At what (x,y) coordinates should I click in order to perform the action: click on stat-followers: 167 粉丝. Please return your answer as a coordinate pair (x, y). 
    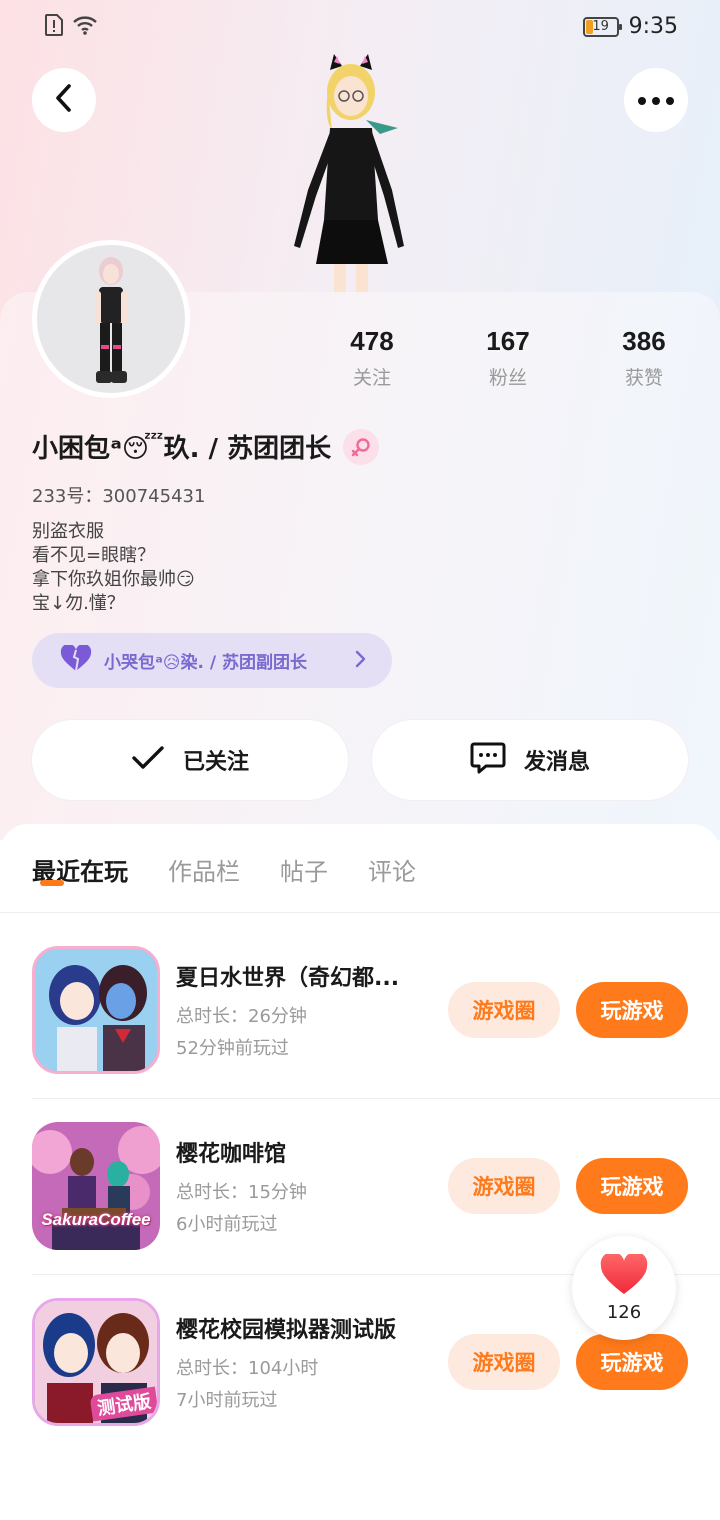
    Looking at the image, I should click on (508, 358).